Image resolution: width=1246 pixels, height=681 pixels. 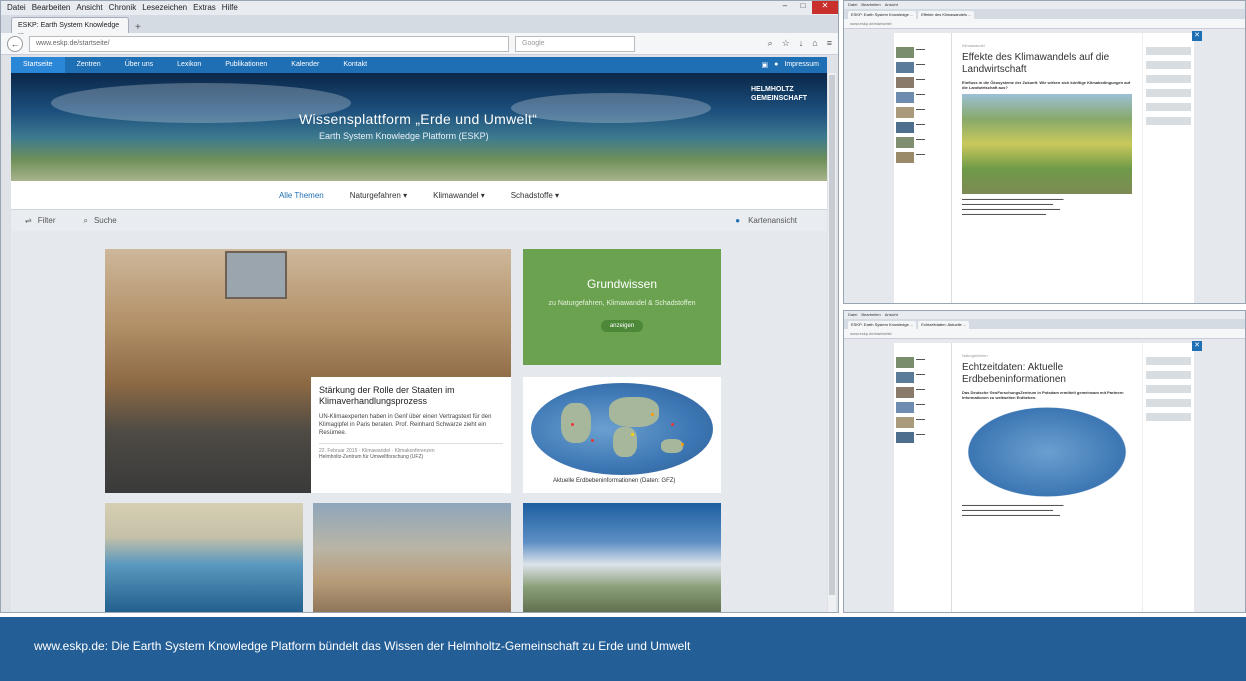 I want to click on menu-lesezeichen: Lesezeichen, so click(x=164, y=8).